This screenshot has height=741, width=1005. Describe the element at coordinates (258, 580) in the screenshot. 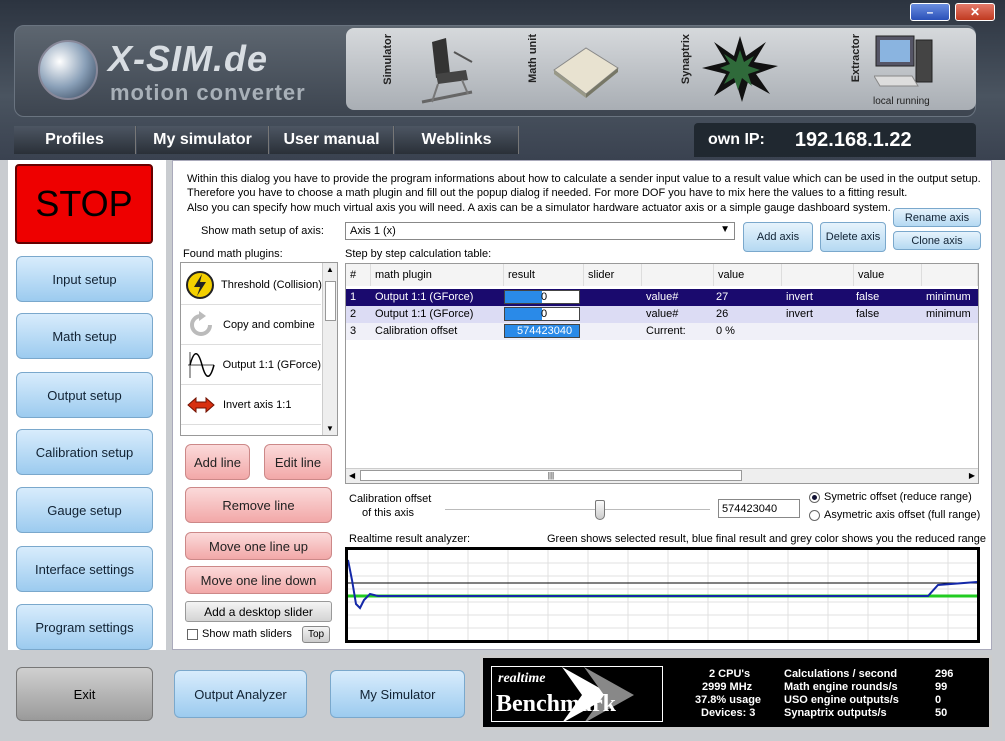

I see `move-line-down-button: Move one line down` at that location.